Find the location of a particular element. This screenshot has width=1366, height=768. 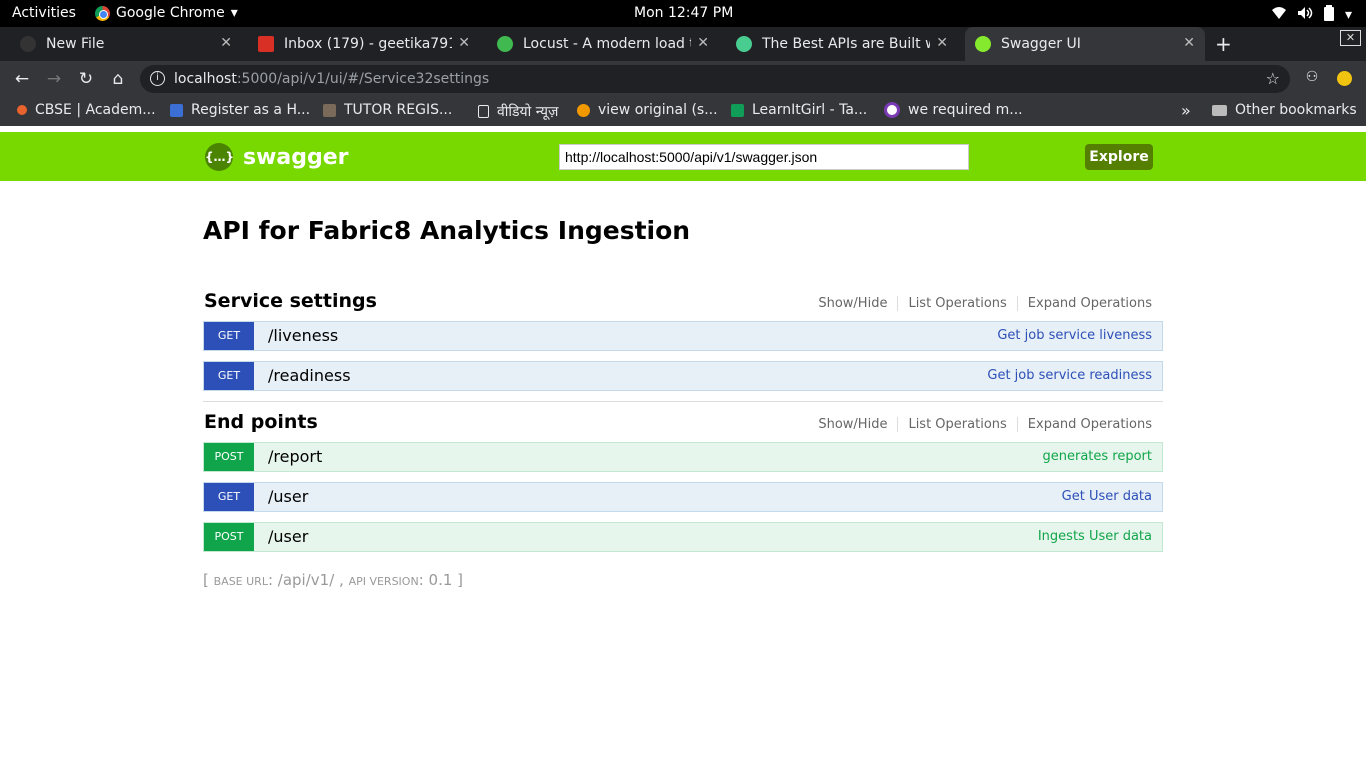

incognito-icon: ⚇ is located at coordinates (1312, 77).